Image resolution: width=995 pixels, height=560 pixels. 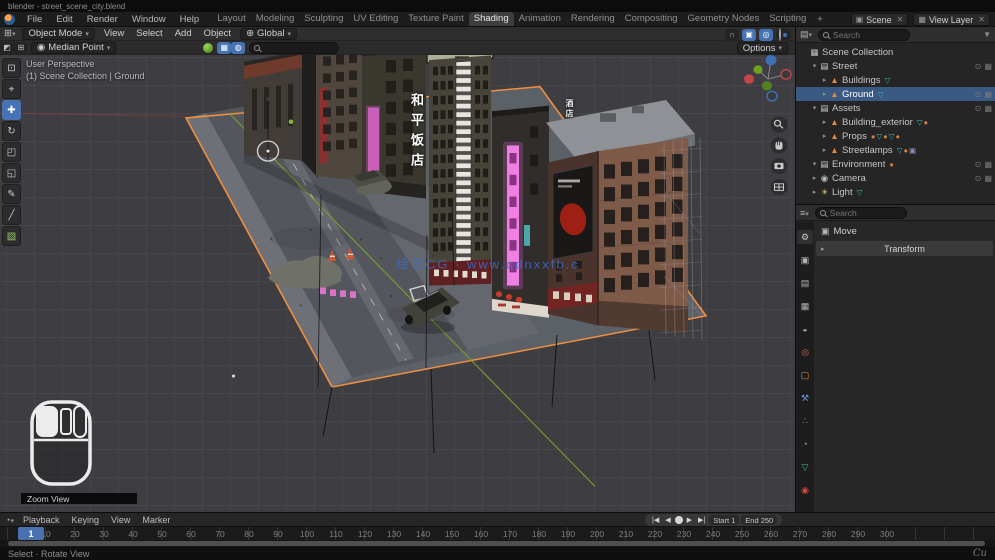 What do you see at coordinates (9, 33) in the screenshot?
I see `editor-type-icon: ⊞ ▾` at bounding box center [9, 33].